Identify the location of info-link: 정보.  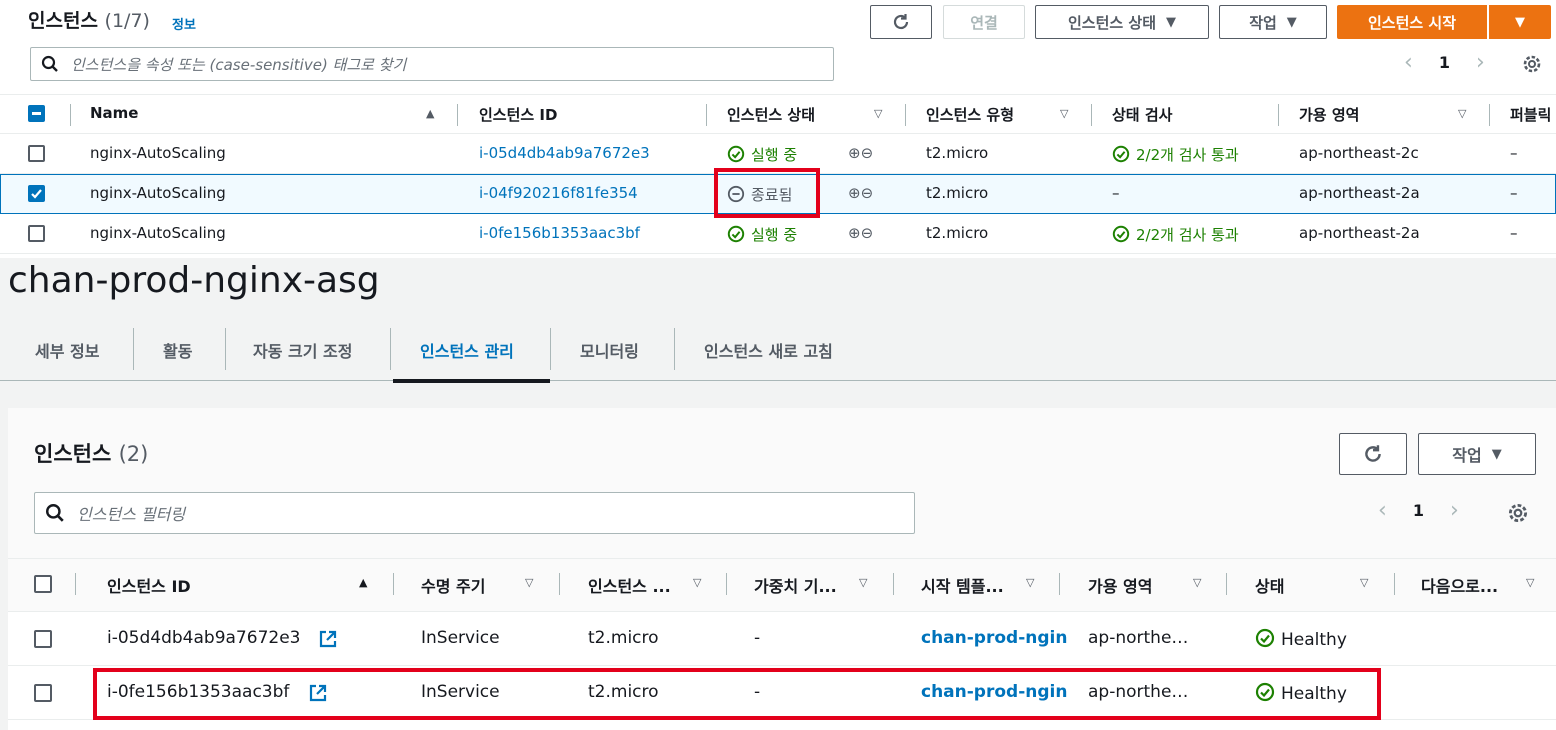
(184, 23).